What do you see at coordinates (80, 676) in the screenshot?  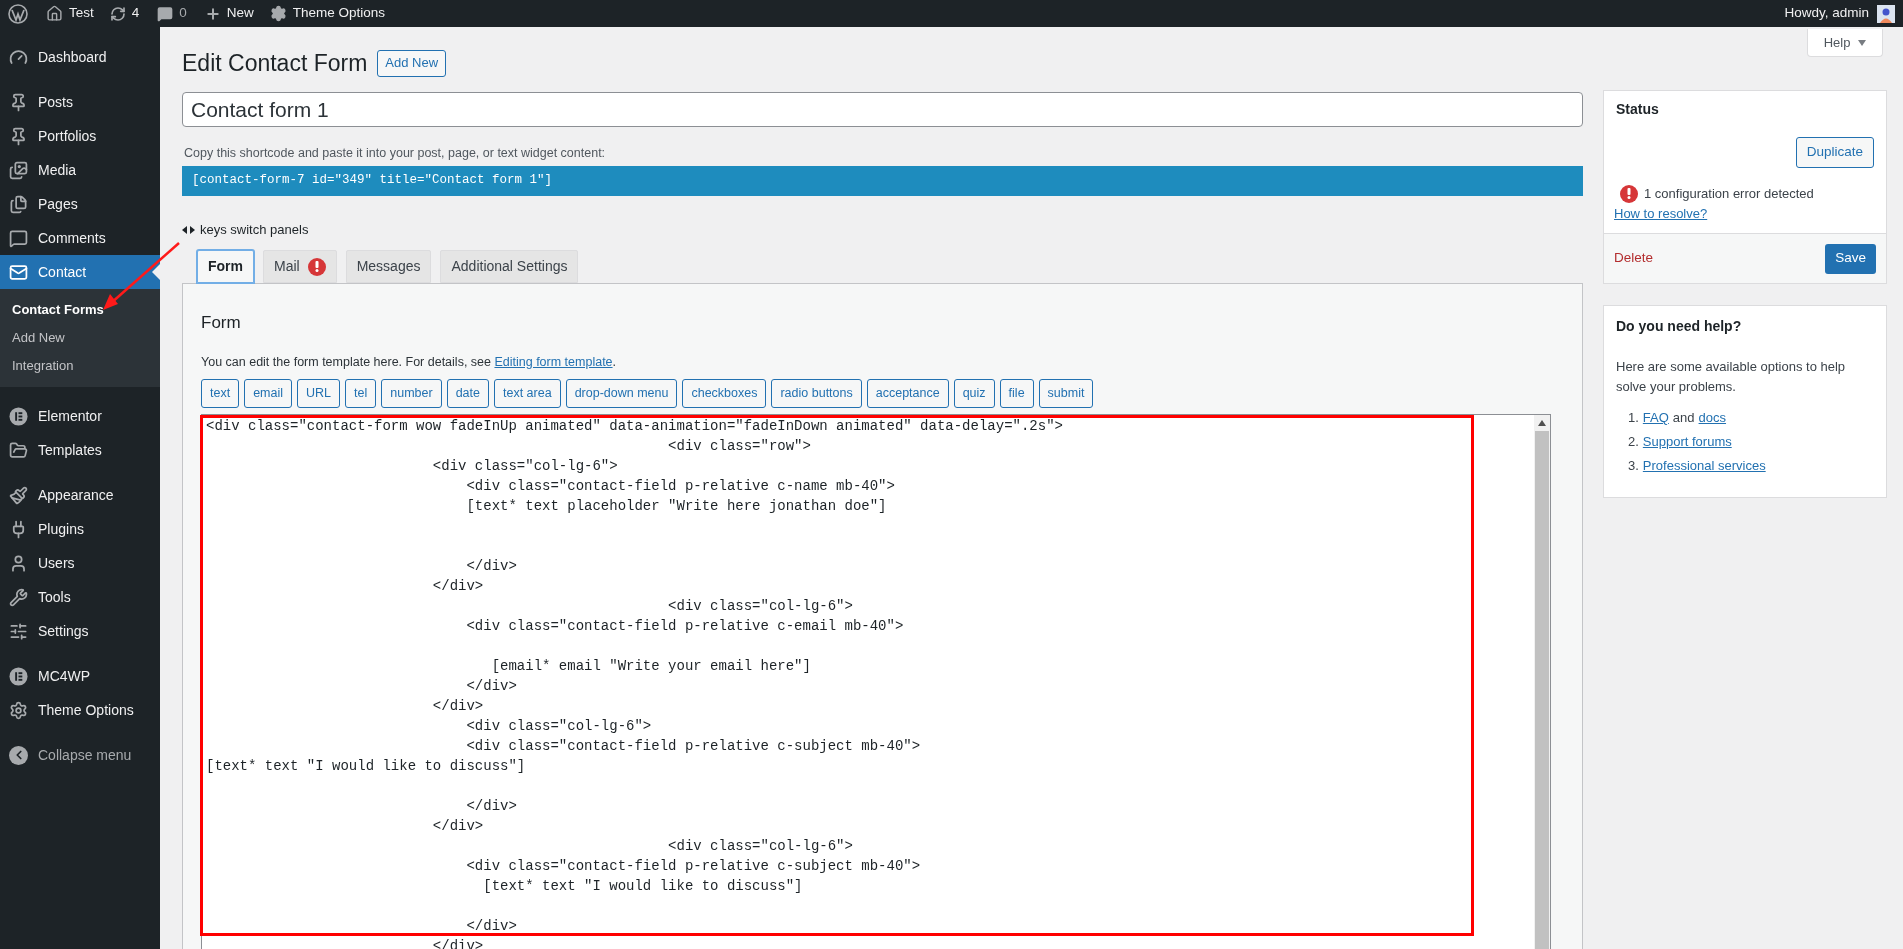 I see `sidebar-item: MC4WP` at bounding box center [80, 676].